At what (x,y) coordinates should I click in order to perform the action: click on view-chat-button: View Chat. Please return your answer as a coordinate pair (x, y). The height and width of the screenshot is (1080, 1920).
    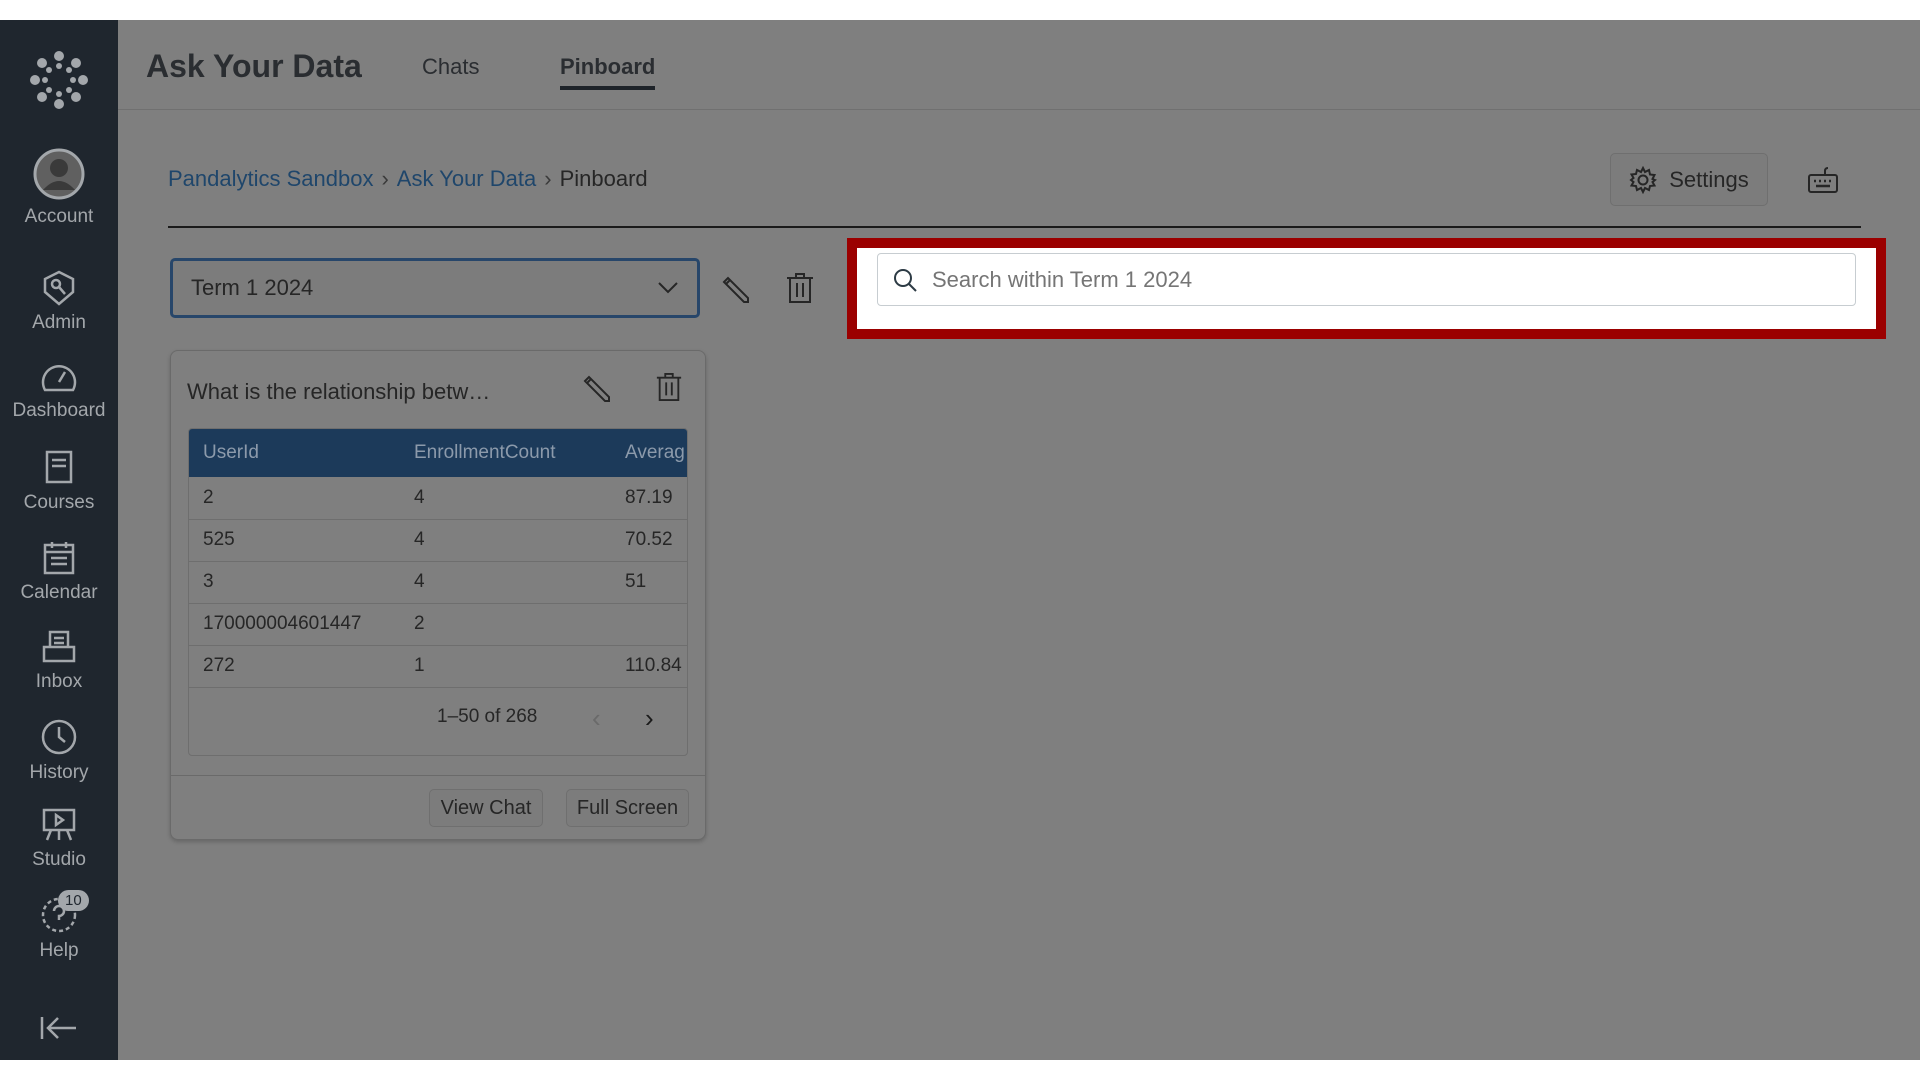
    Looking at the image, I should click on (486, 808).